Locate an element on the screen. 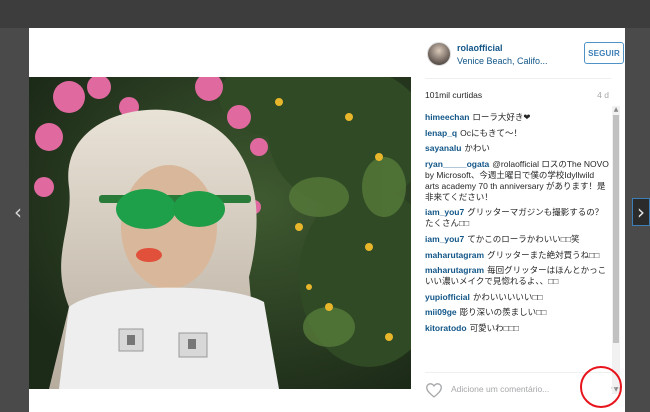 The image size is (650, 412). comment-item: yupiofficial かわいいいいい□□ is located at coordinates (517, 297).